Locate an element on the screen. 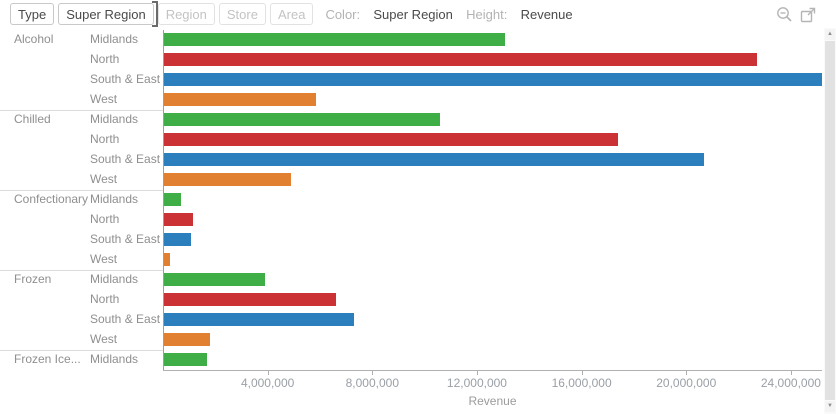  level-buttons: Type Super Region Region Store Area is located at coordinates (163, 14).